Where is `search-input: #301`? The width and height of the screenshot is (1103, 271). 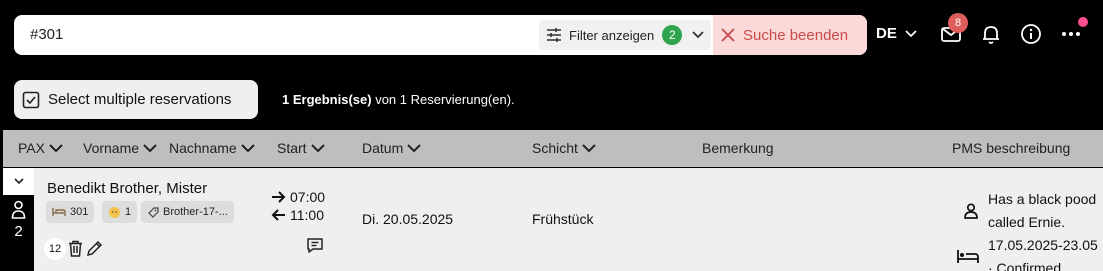
search-input: #301 is located at coordinates (46, 34).